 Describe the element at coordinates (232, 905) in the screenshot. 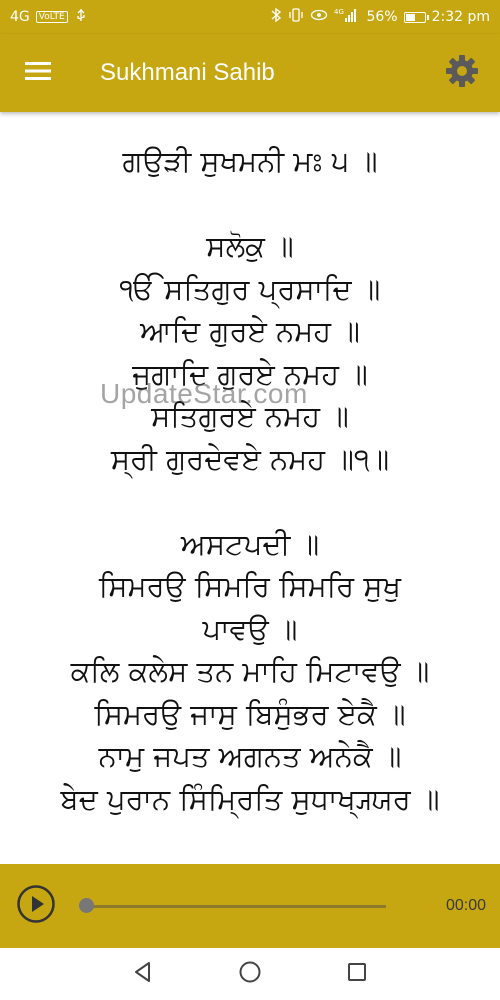

I see `seek-bar` at that location.